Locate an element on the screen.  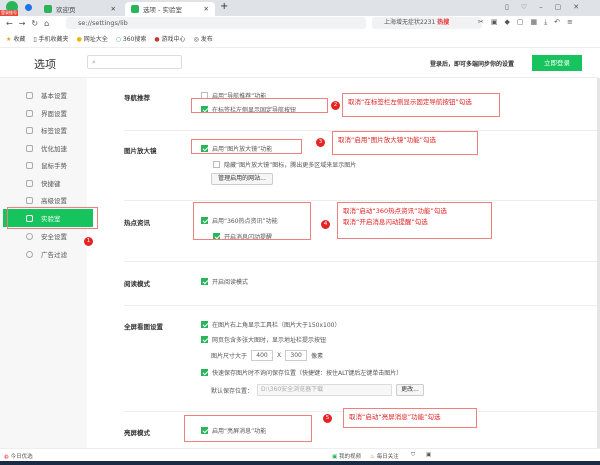
sidebar-item-ui: 界面设置 is located at coordinates (53, 113).